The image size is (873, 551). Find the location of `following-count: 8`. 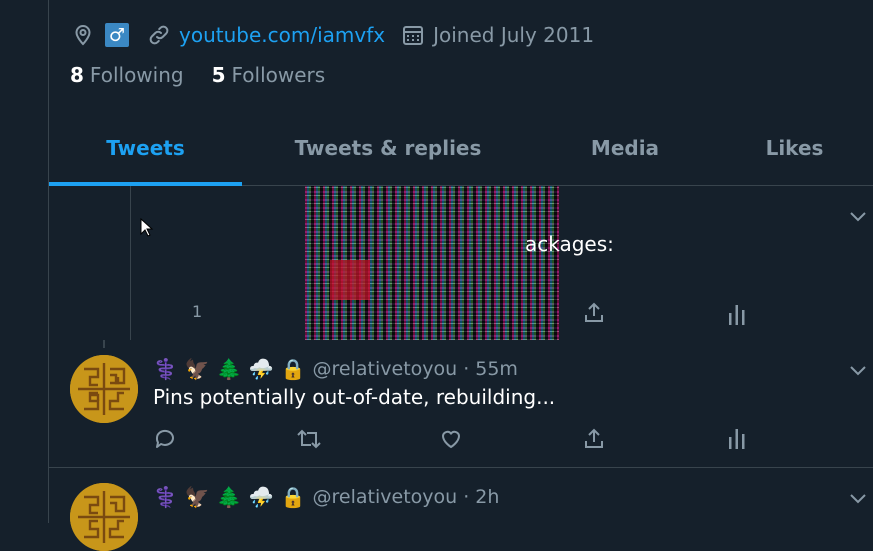

following-count: 8 is located at coordinates (77, 75).